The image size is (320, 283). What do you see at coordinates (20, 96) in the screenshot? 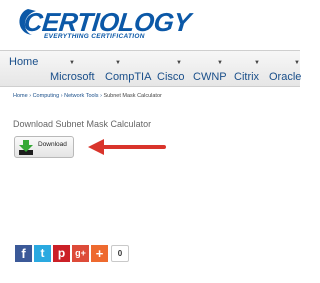
I see `breadcrumb-link-home: Home` at bounding box center [20, 96].